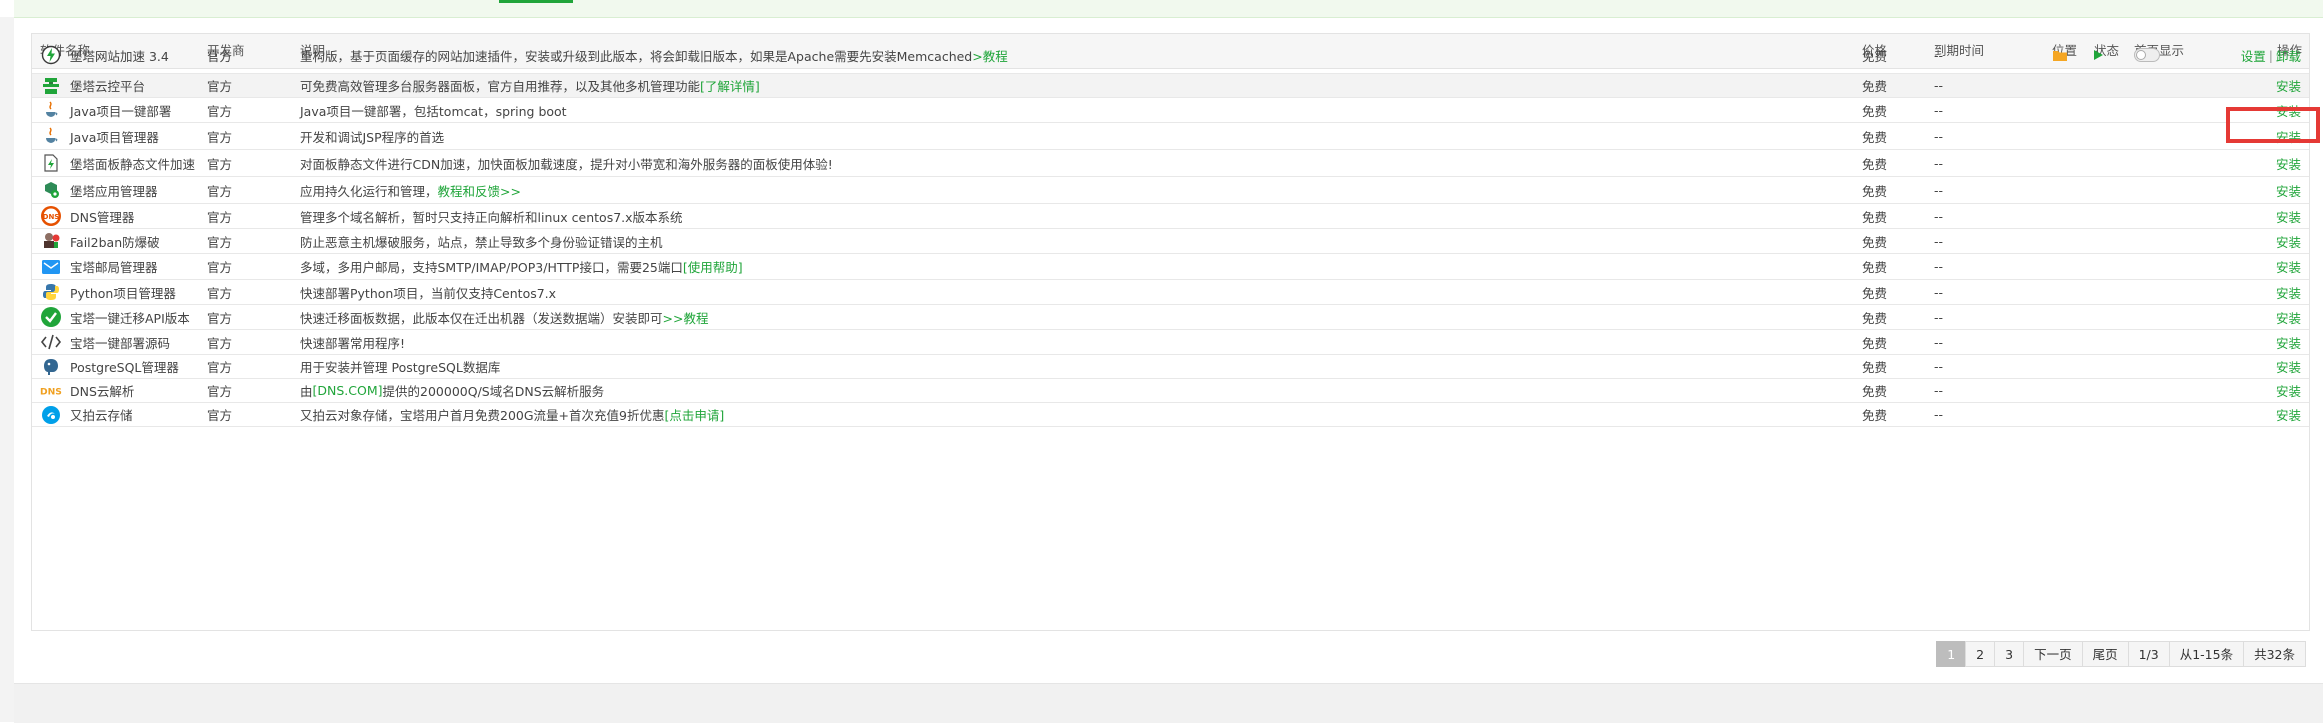 Image resolution: width=2323 pixels, height=723 pixels. What do you see at coordinates (87, 216) in the screenshot?
I see `row-name-cell: DNS DNS管理器` at bounding box center [87, 216].